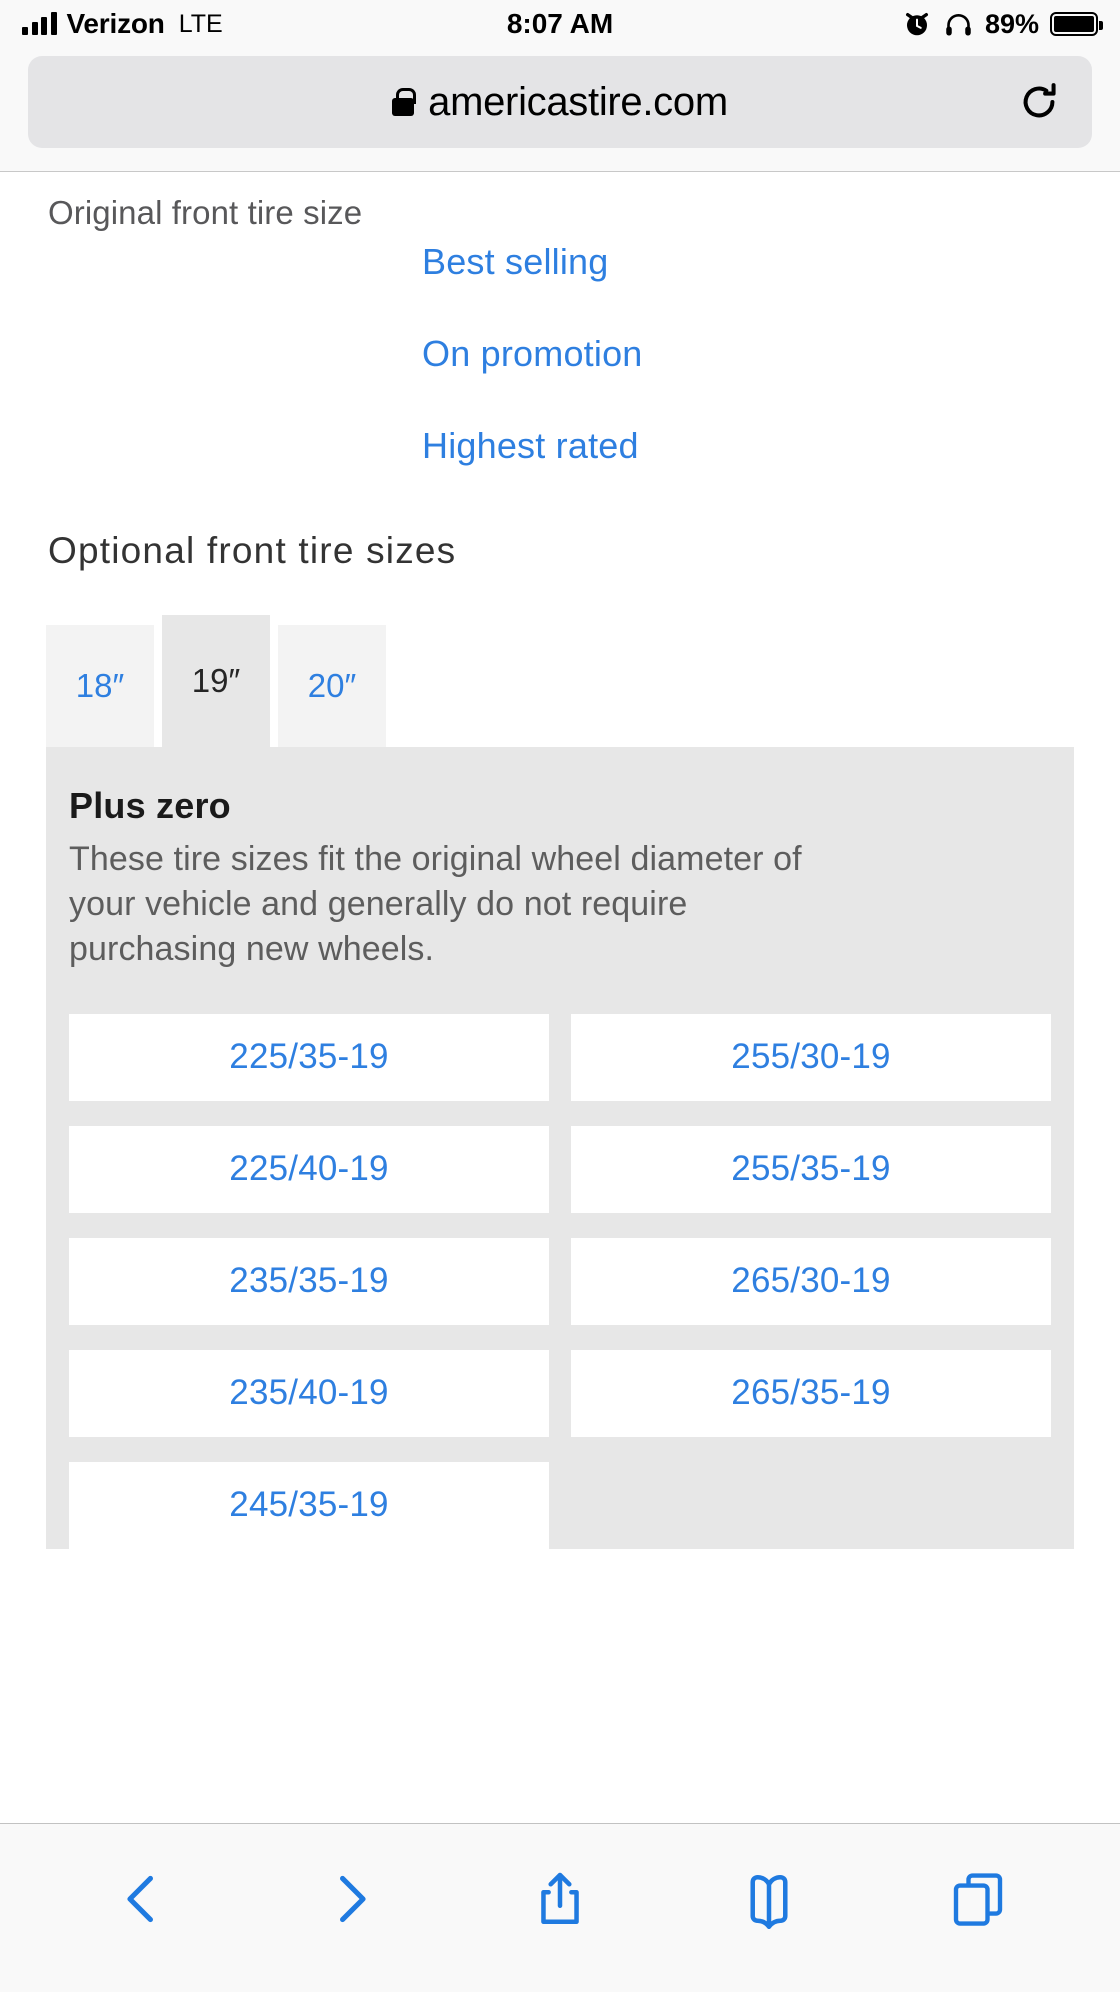 The height and width of the screenshot is (1992, 1120). What do you see at coordinates (1039, 102) in the screenshot?
I see `reload-icon` at bounding box center [1039, 102].